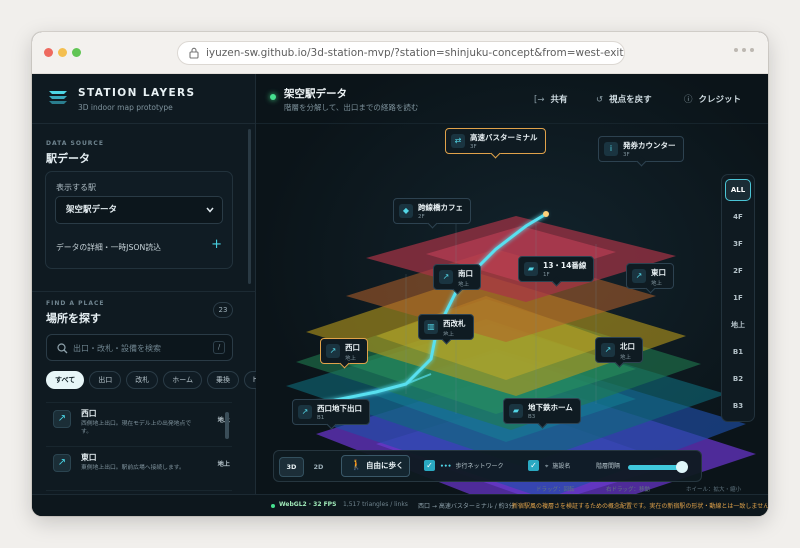  I want to click on facility-names-checkbox: ✓, so click(533, 465).